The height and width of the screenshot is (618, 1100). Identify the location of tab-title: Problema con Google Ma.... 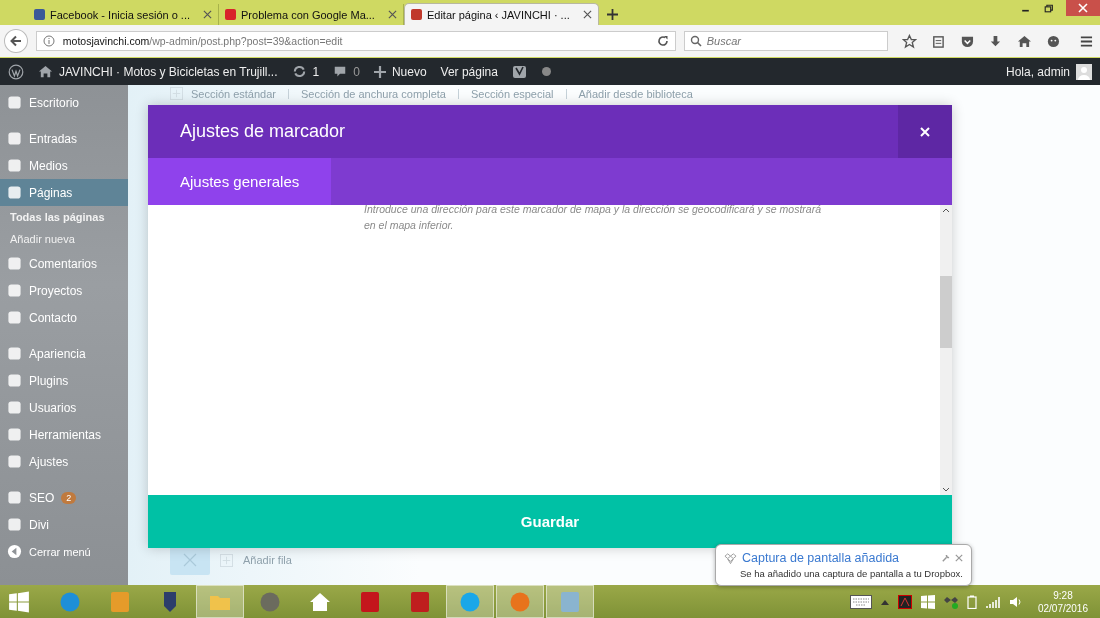
(308, 14).